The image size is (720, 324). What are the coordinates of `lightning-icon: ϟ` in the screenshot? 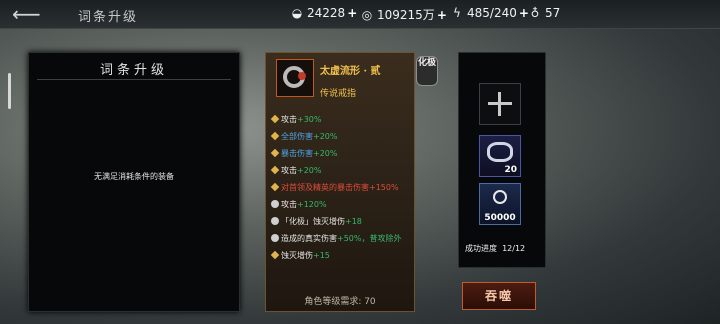 It's located at (457, 13).